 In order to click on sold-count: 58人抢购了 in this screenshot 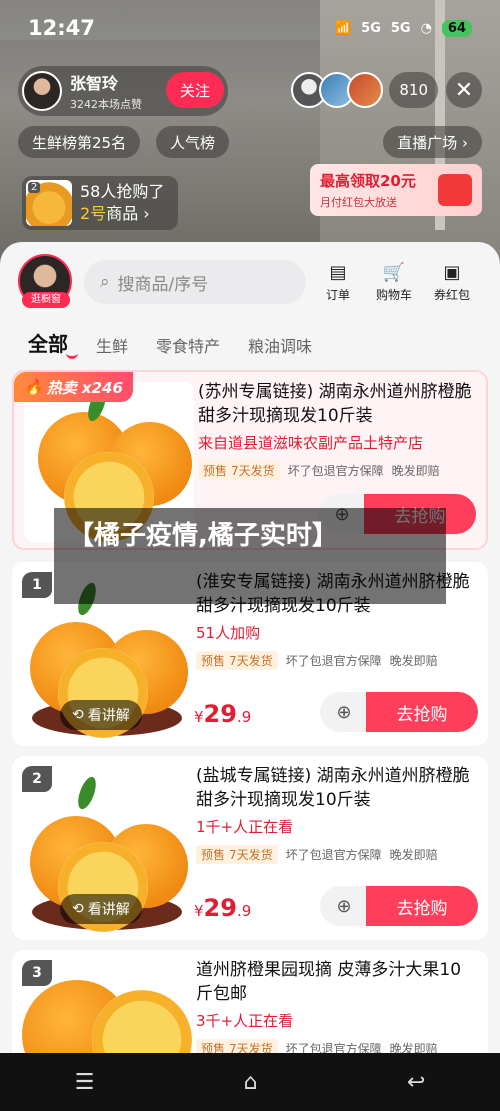, I will do `click(122, 191)`.